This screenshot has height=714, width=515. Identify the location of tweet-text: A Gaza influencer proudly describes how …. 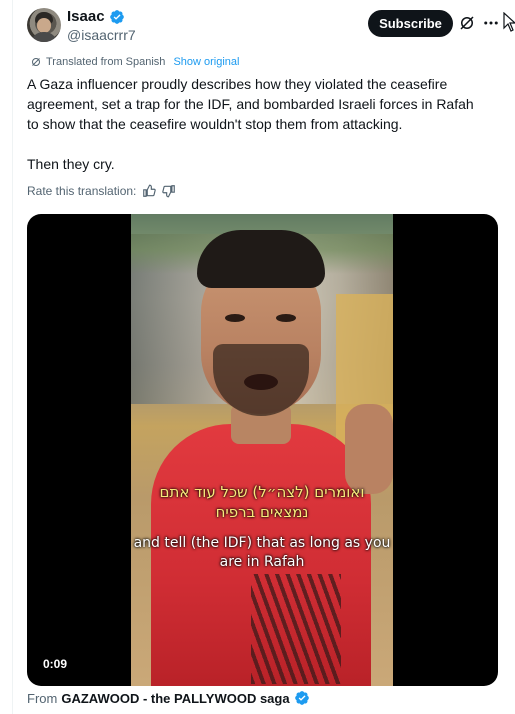
(257, 124).